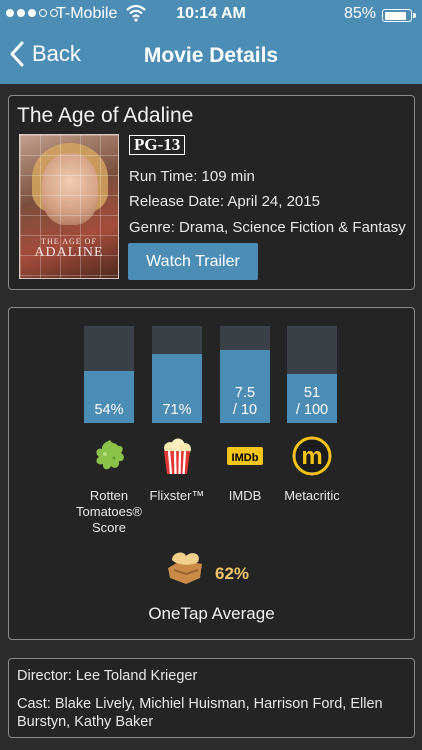 Image resolution: width=422 pixels, height=750 pixels. I want to click on mpaa-rating-badge: PG-13, so click(157, 145).